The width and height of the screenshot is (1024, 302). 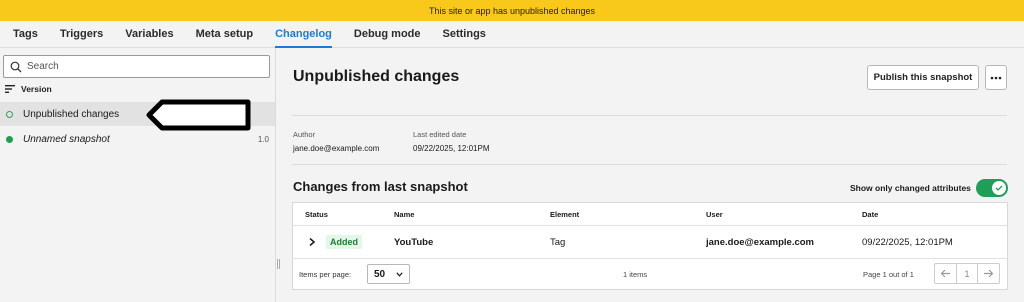 I want to click on show-changed-attributes-toggle, so click(x=992, y=188).